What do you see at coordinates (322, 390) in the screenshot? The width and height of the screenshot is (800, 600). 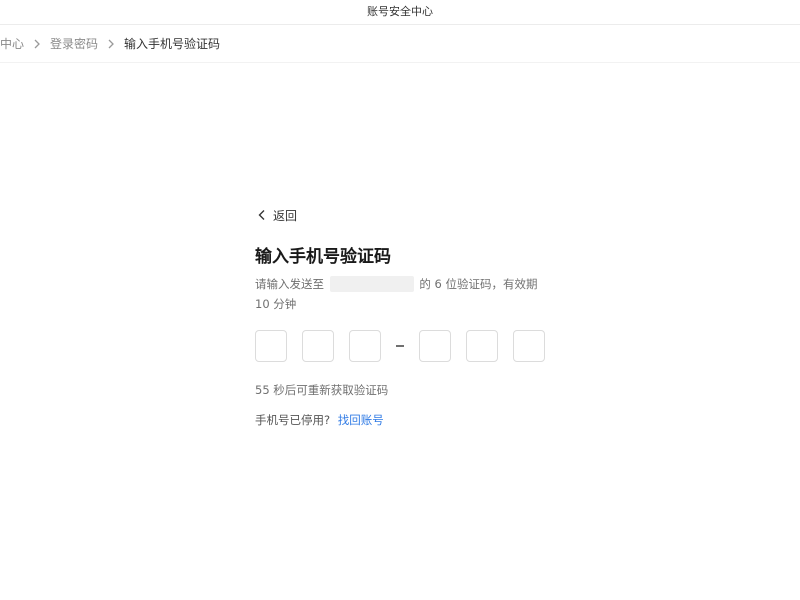 I see `resend-countdown: 55 秒后可重新获取验证码` at bounding box center [322, 390].